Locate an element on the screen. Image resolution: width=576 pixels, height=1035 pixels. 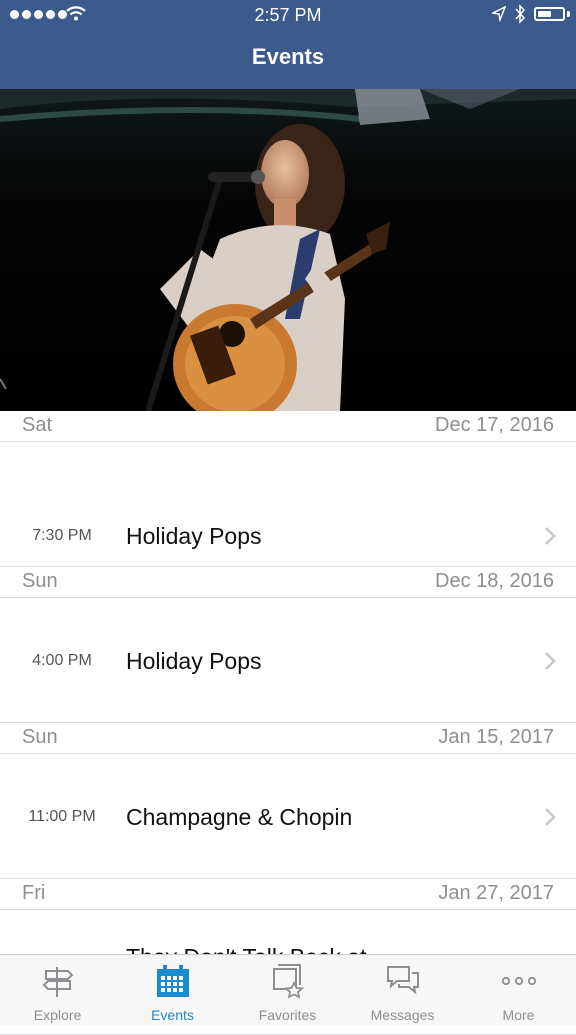
messages-icon is located at coordinates (402, 980).